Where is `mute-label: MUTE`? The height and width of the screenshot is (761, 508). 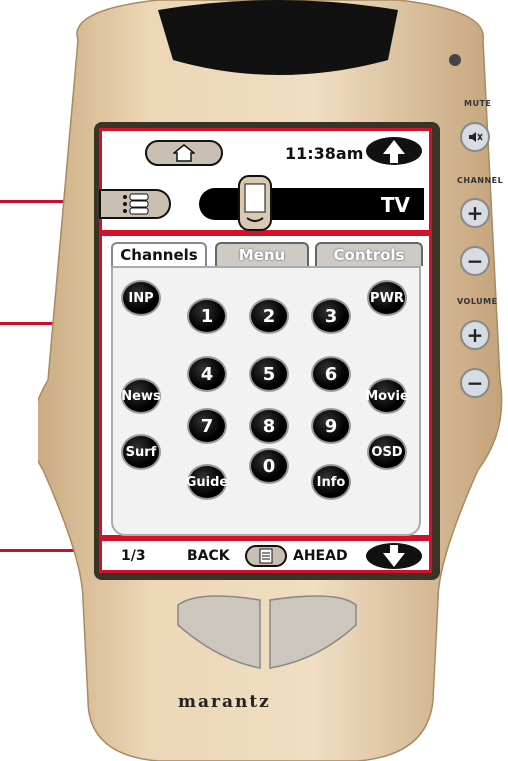
mute-label: MUTE is located at coordinates (478, 103).